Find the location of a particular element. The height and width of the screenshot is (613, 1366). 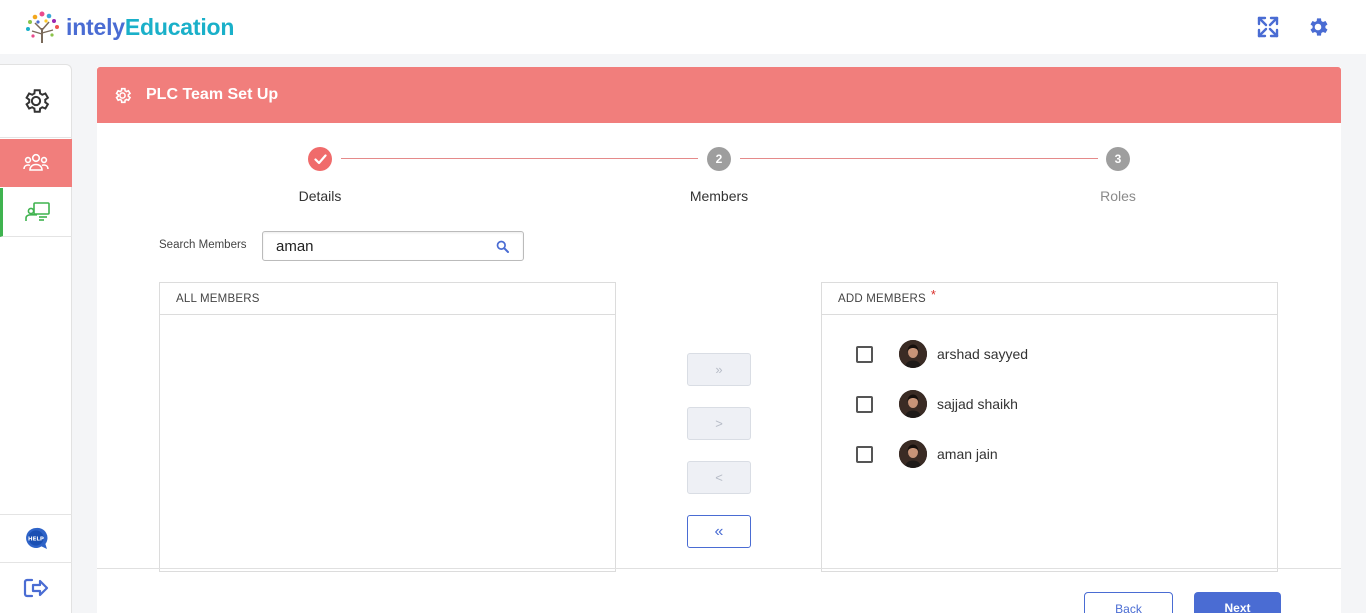

app-logo: intelyEducation is located at coordinates (129, 27).